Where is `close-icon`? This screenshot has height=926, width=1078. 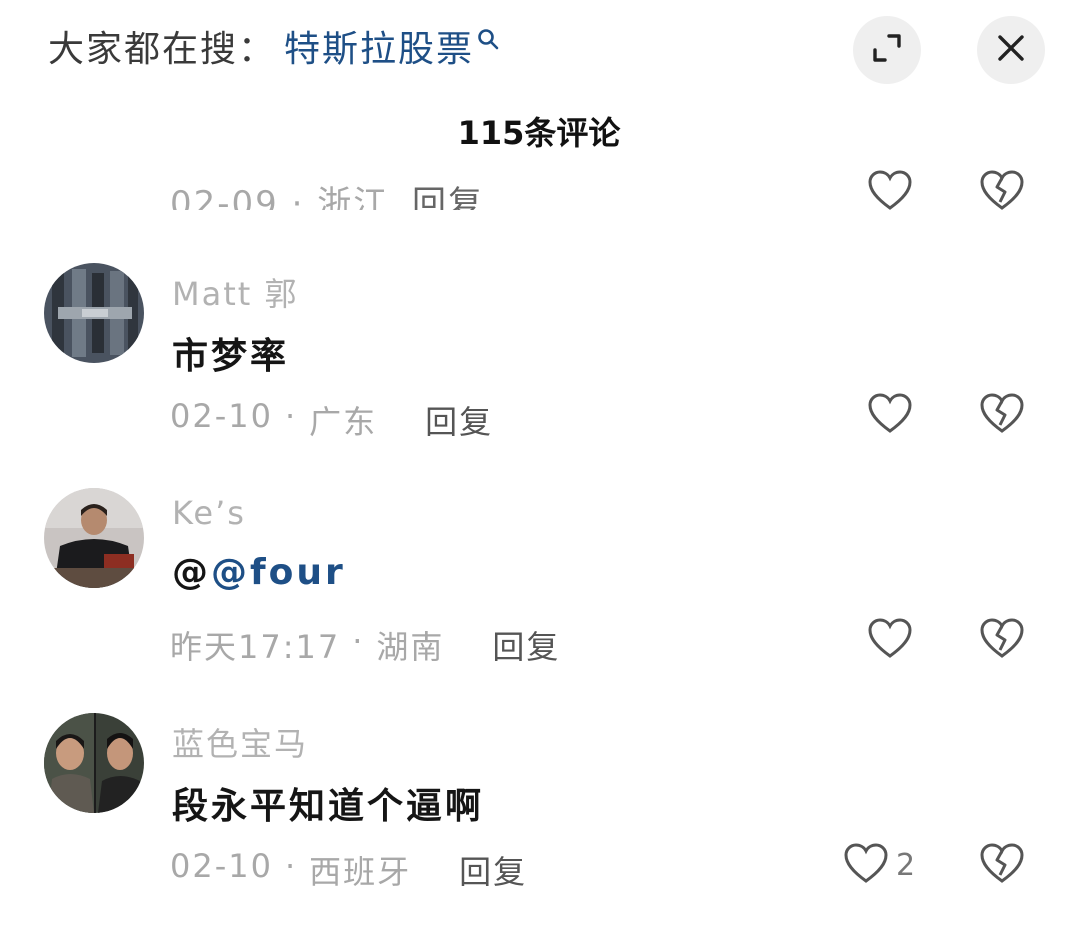
close-icon is located at coordinates (1011, 50).